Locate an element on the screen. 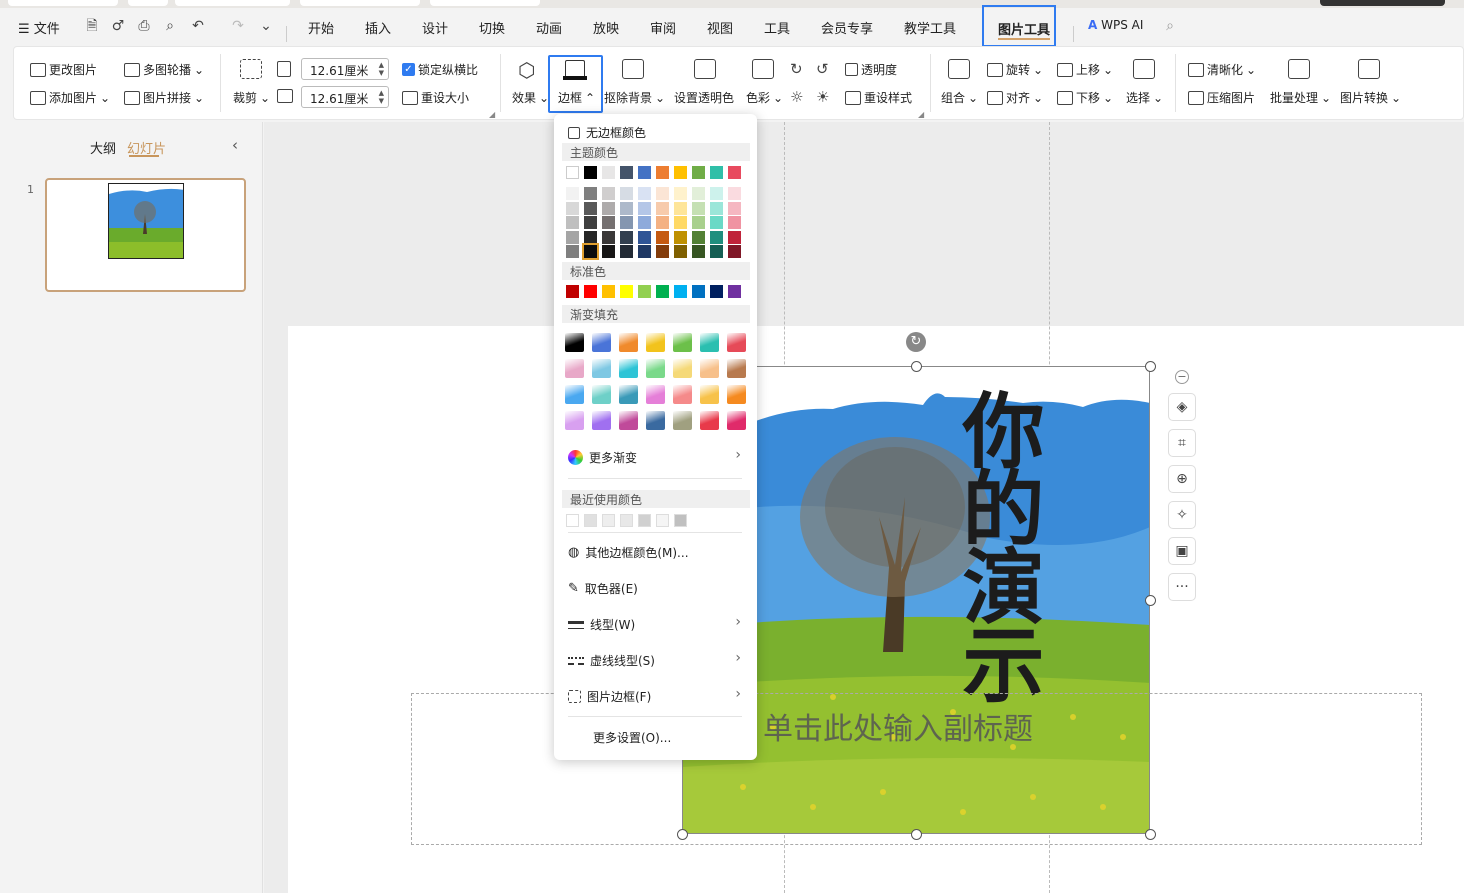  reset-style-button: 重设样式 is located at coordinates (878, 97).